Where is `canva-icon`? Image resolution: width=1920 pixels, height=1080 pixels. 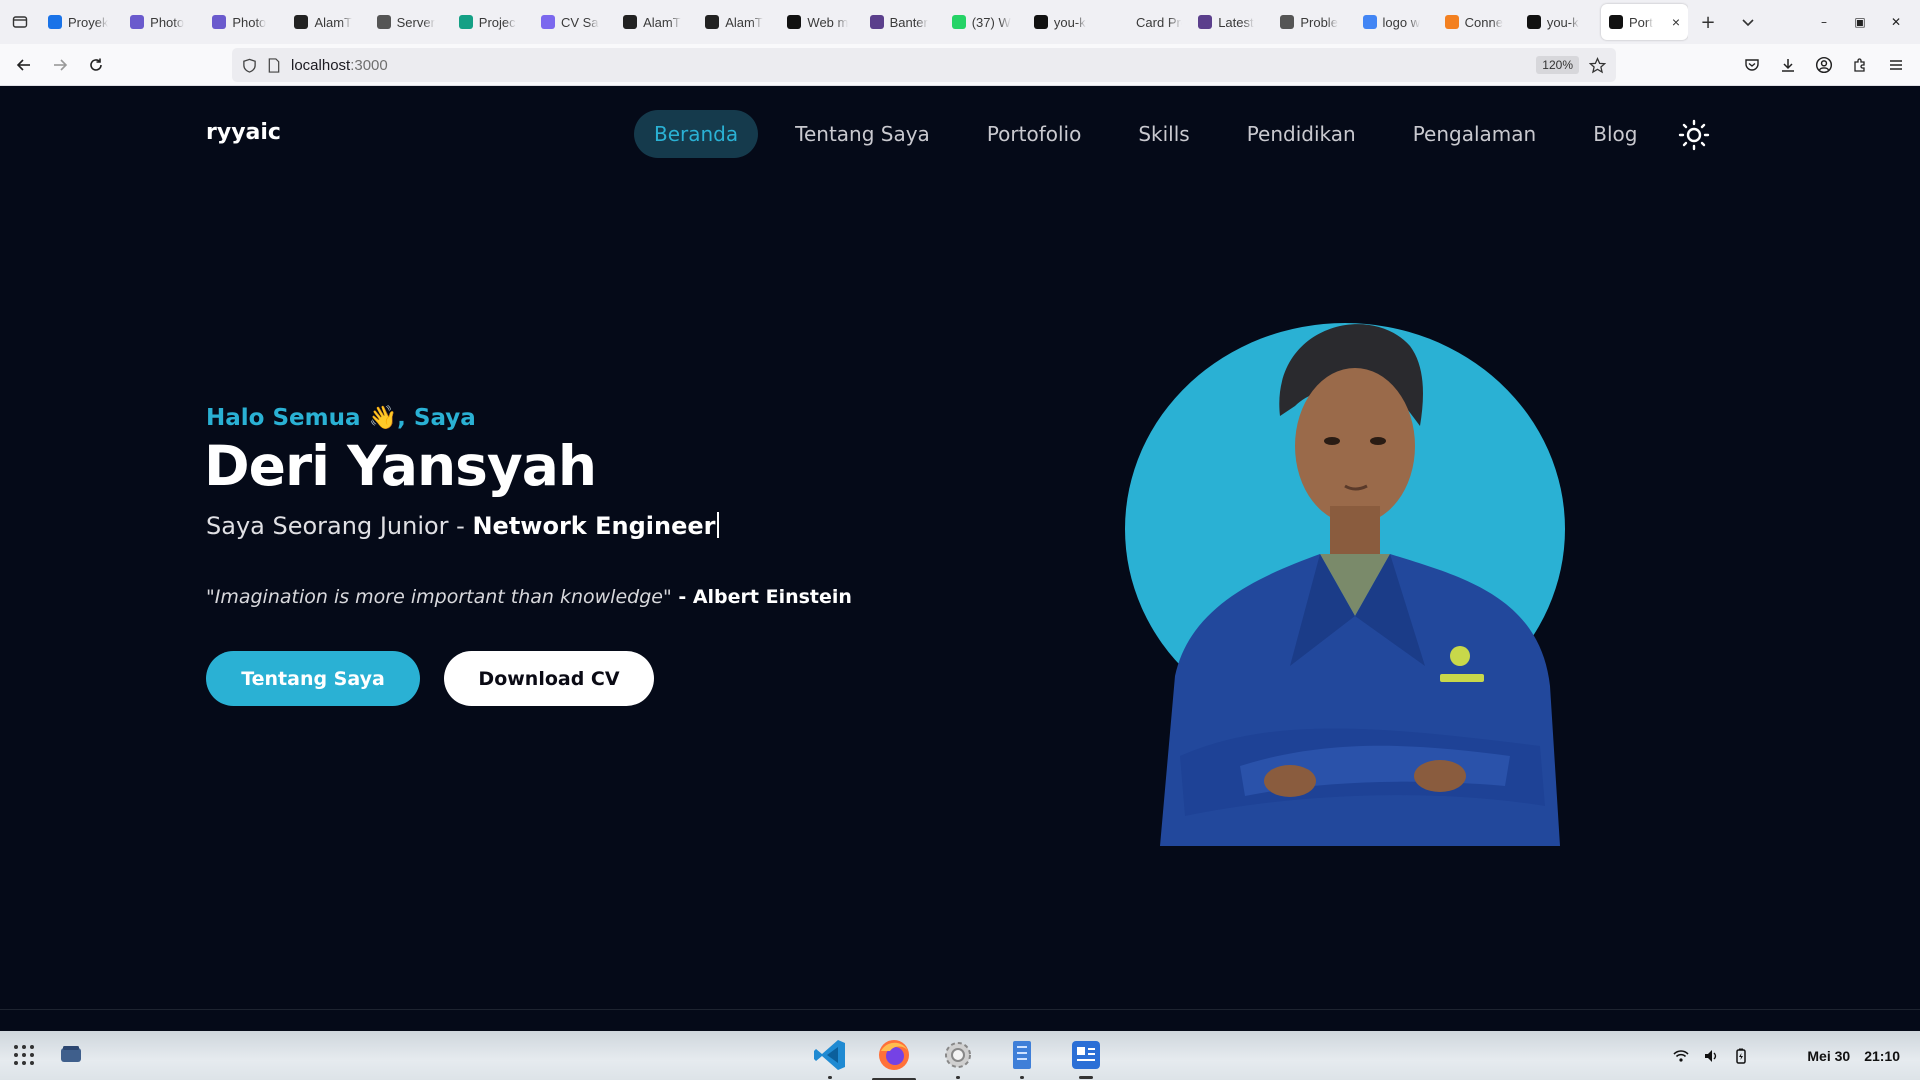 canva-icon is located at coordinates (55, 22).